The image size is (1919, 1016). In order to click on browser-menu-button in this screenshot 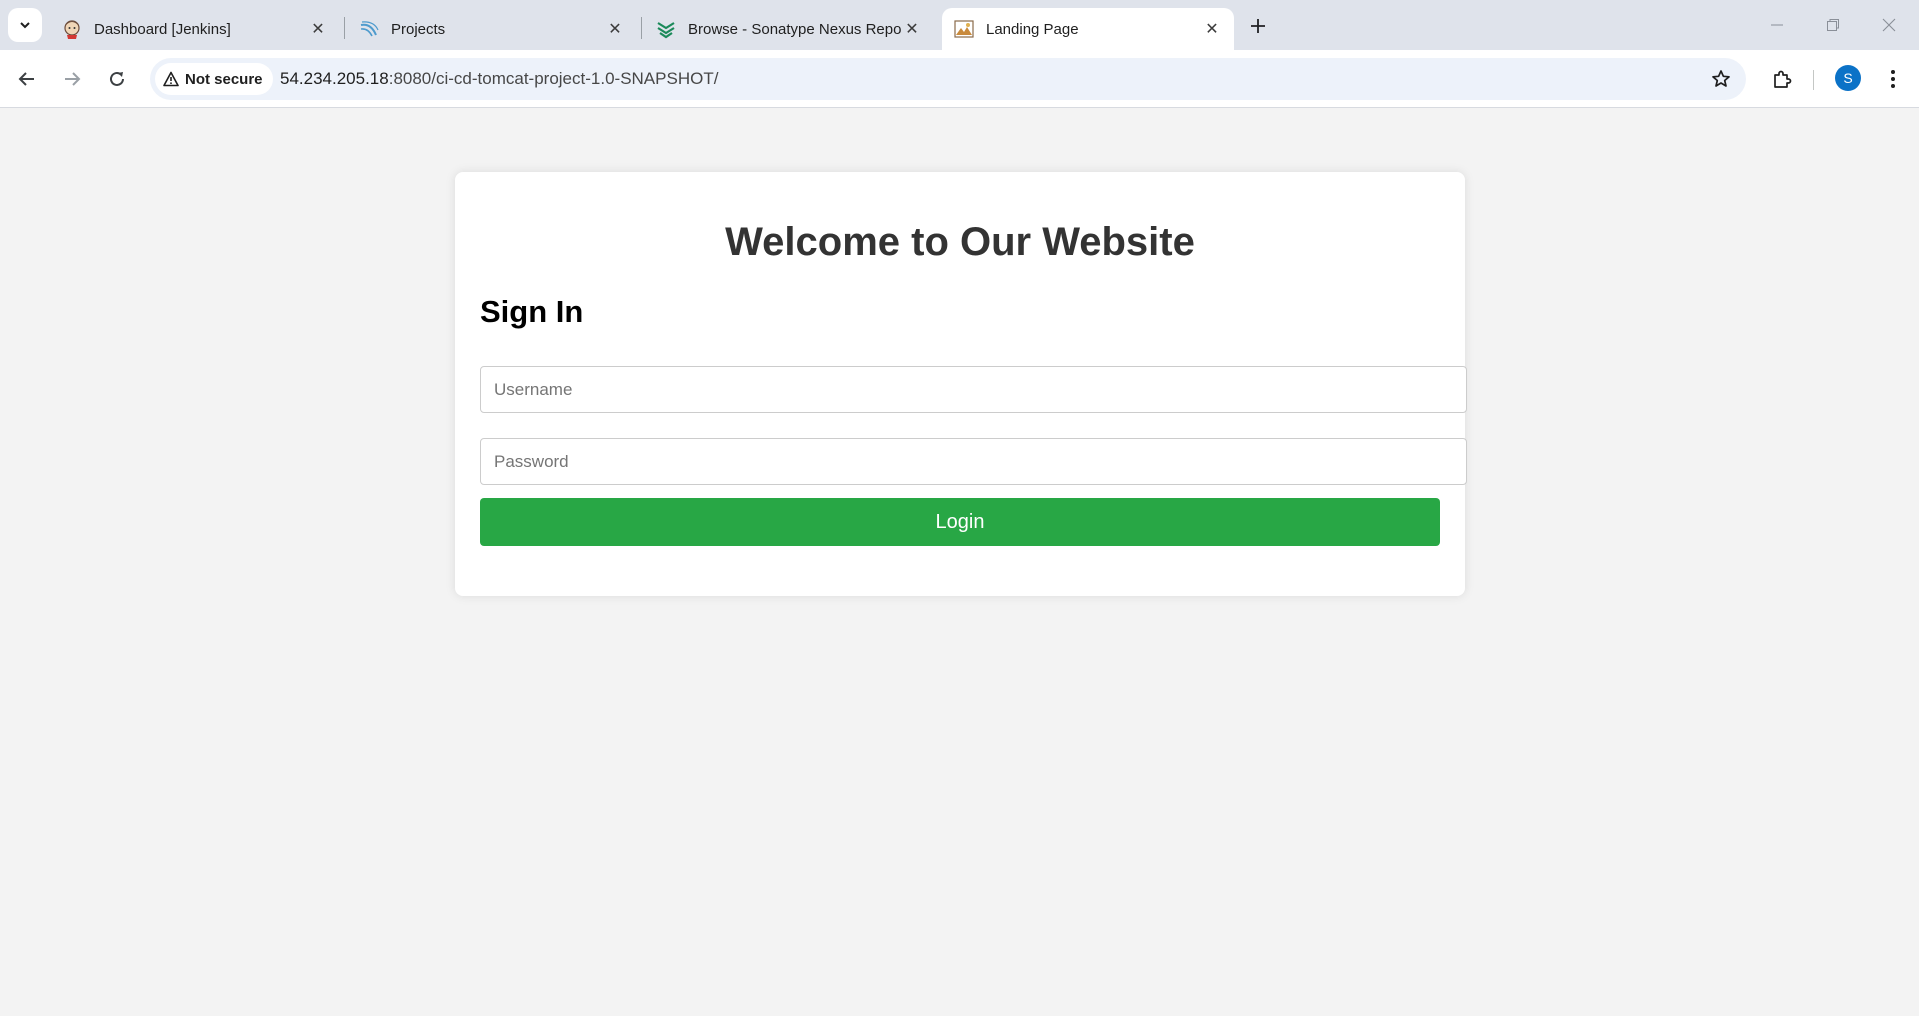, I will do `click(1893, 79)`.